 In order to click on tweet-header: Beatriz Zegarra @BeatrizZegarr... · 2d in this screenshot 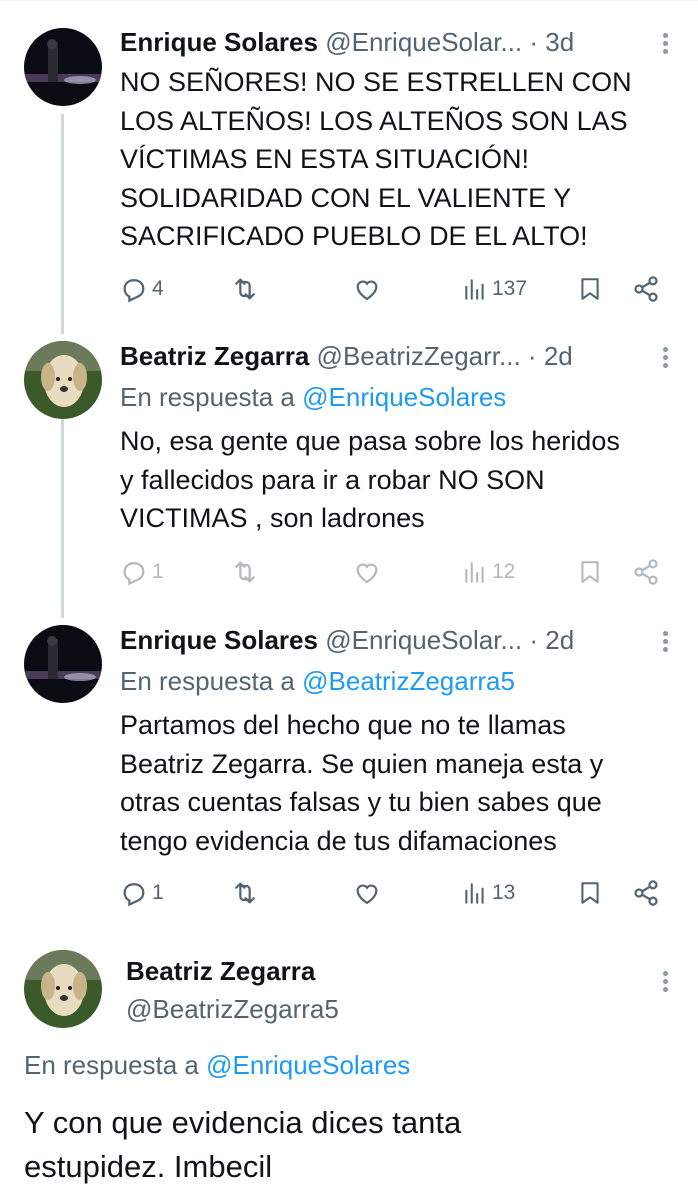, I will do `click(379, 356)`.